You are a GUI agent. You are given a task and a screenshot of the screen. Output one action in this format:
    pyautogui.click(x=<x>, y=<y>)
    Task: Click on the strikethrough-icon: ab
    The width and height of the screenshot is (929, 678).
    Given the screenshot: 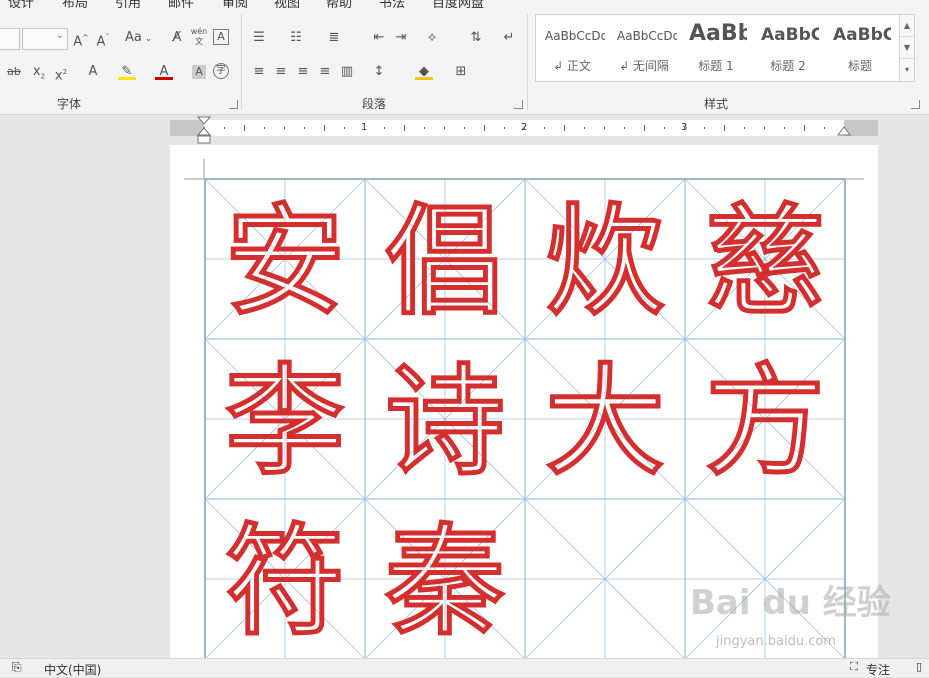 What is the action you would take?
    pyautogui.click(x=14, y=72)
    